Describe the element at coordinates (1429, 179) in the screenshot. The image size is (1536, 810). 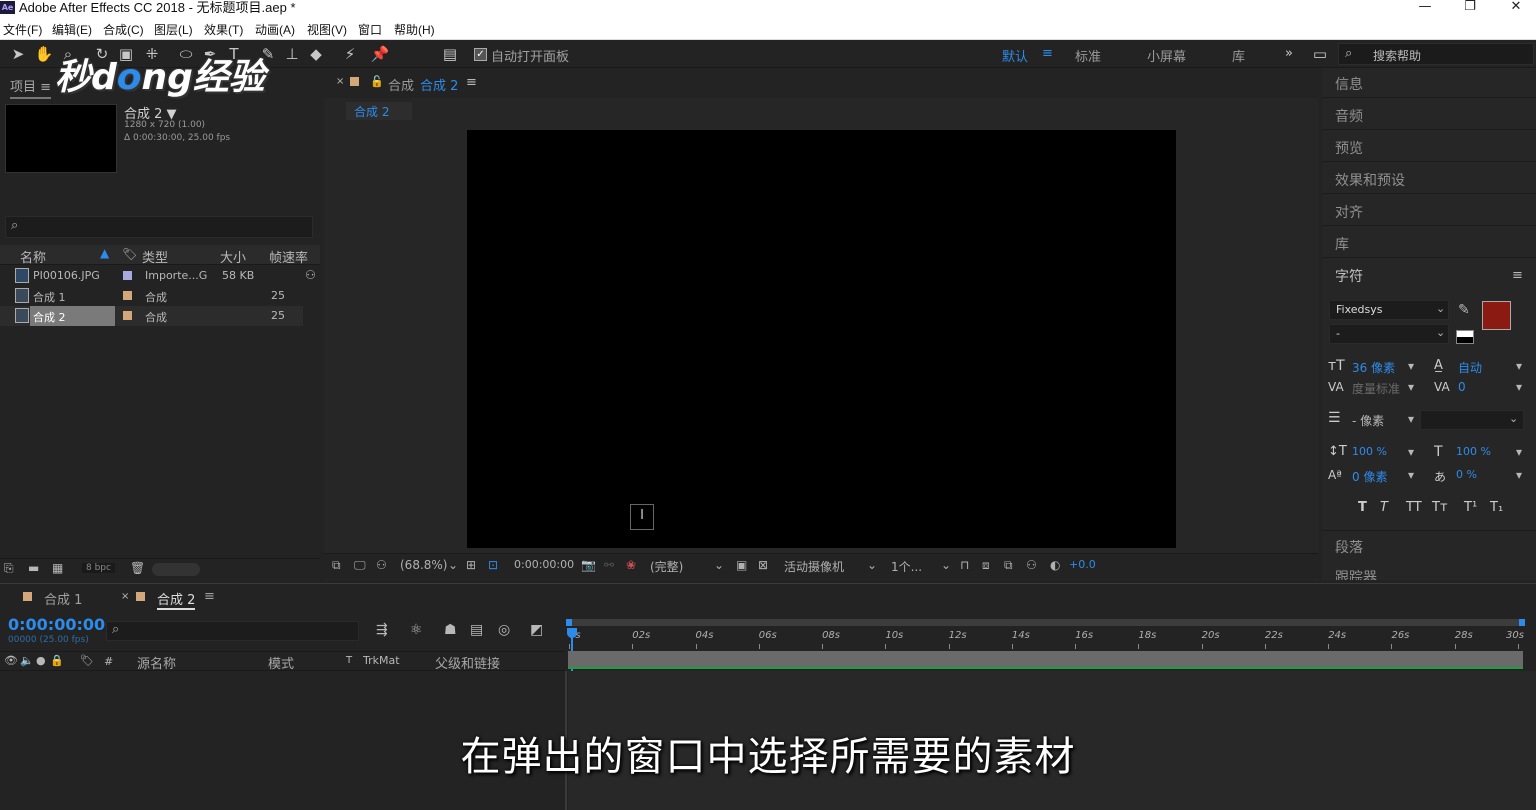
I see `panel-effects-presets: 效果和预设` at that location.